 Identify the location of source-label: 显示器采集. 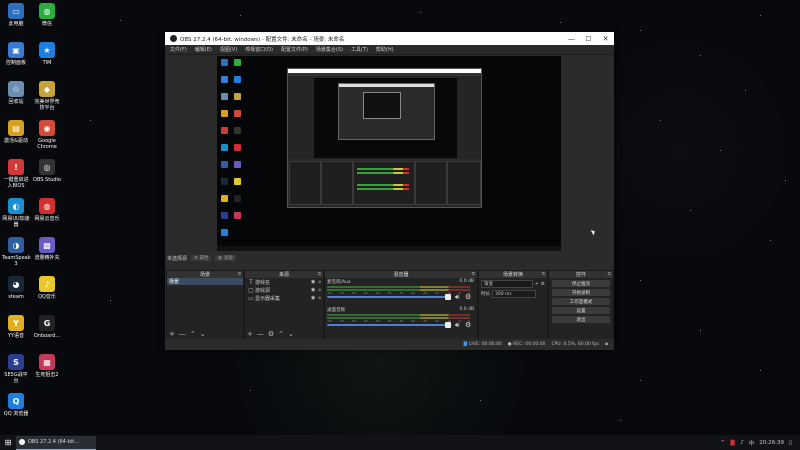
(268, 298).